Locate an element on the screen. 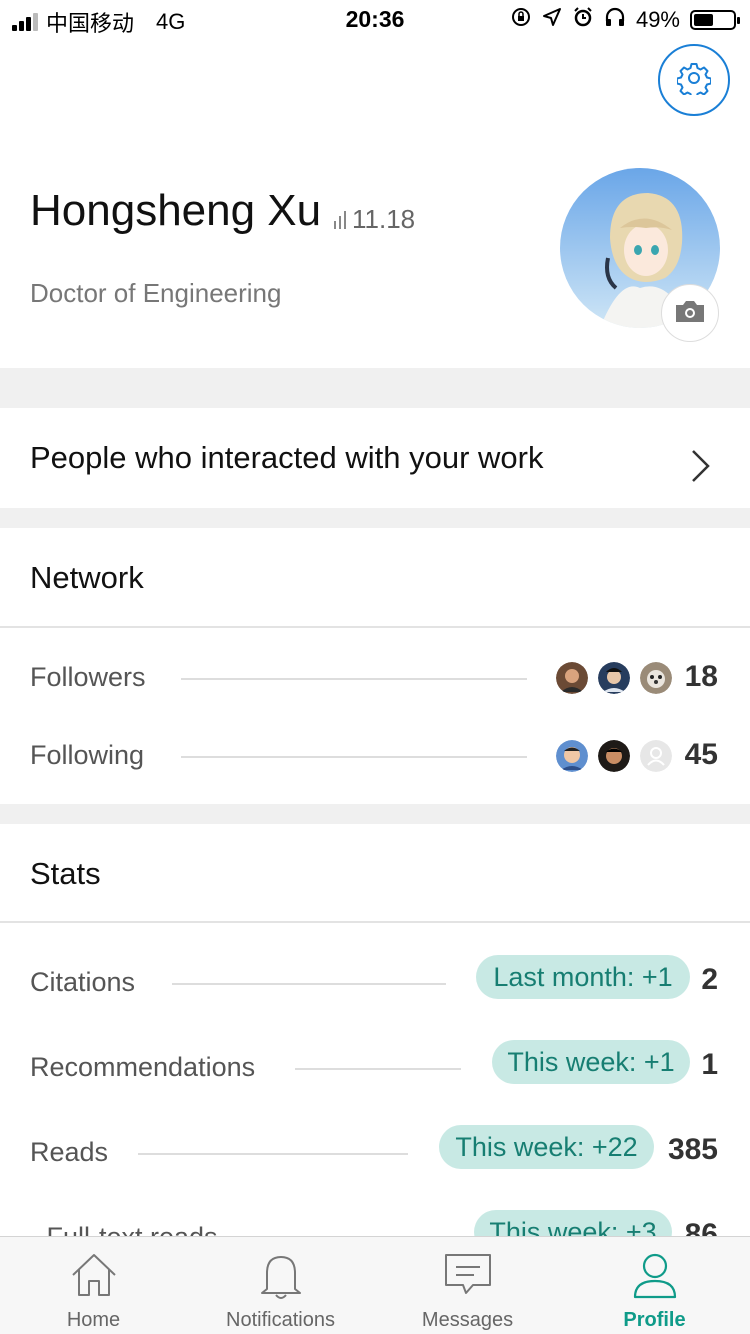 The image size is (750, 1334). stat-value: 385 is located at coordinates (692, 1149).